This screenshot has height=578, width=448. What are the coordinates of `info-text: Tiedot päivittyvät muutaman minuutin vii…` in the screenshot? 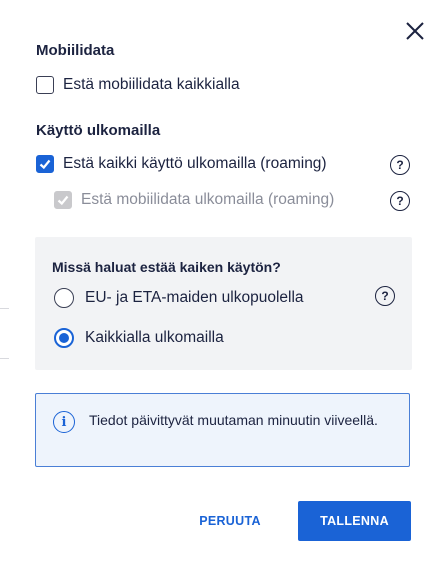 It's located at (233, 420).